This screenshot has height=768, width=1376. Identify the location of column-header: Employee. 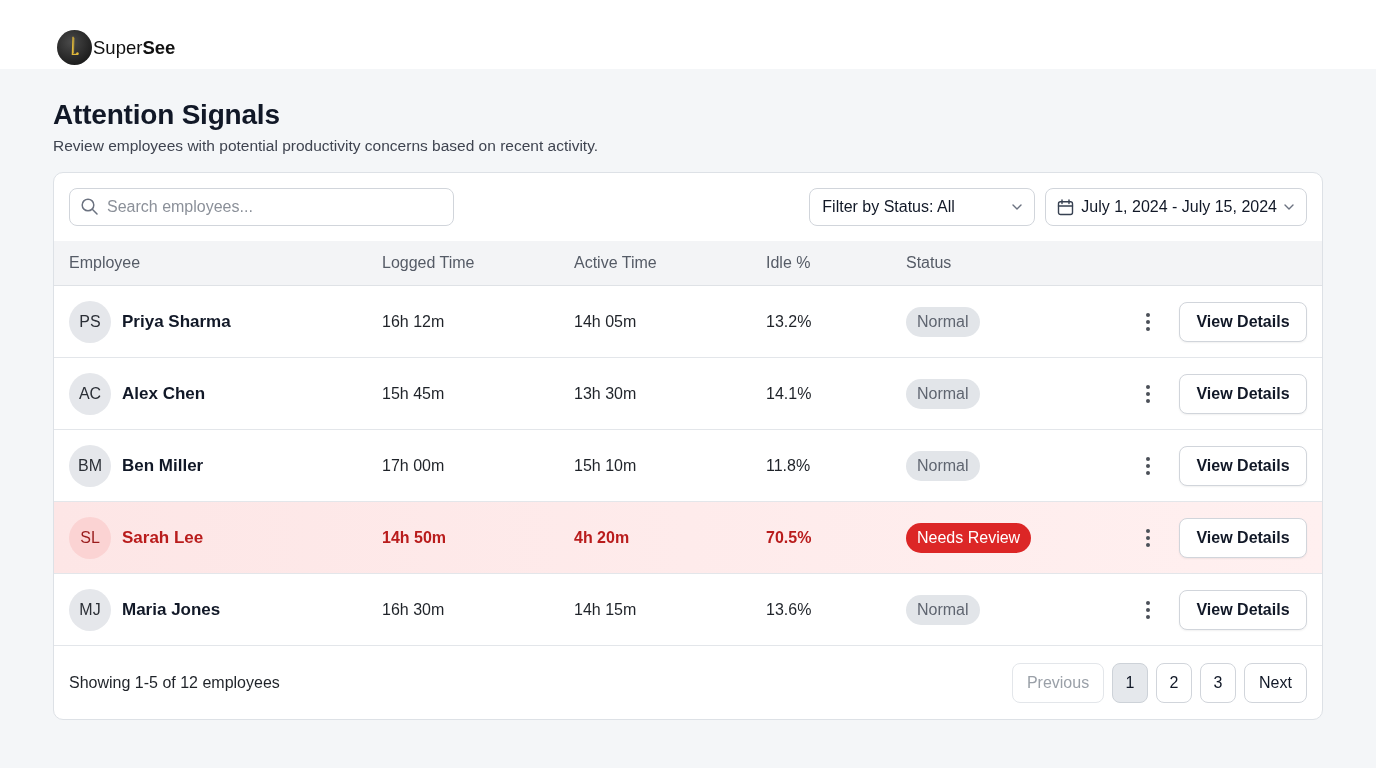
(105, 263).